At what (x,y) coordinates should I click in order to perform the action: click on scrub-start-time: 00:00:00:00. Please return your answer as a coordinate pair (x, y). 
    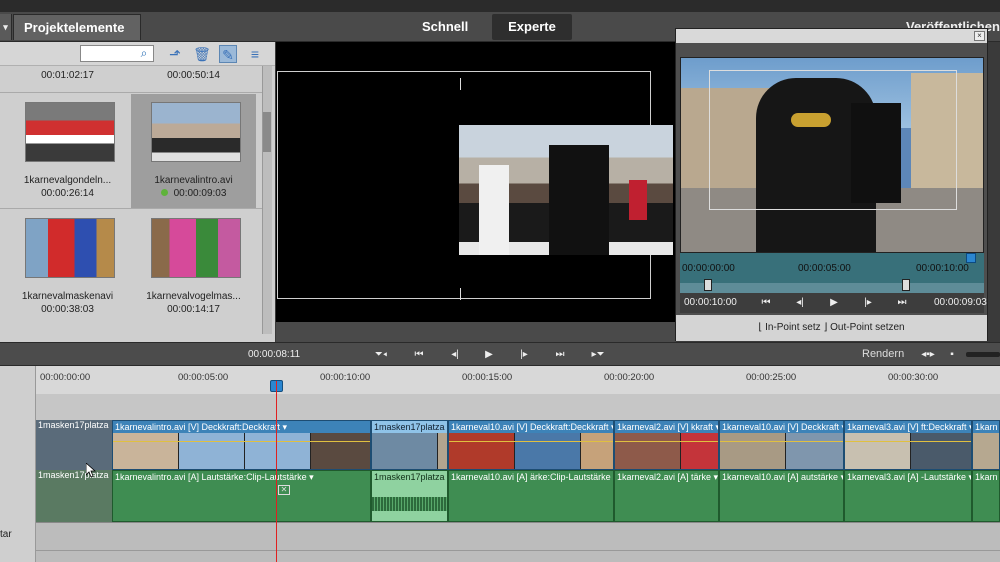
    Looking at the image, I should click on (708, 268).